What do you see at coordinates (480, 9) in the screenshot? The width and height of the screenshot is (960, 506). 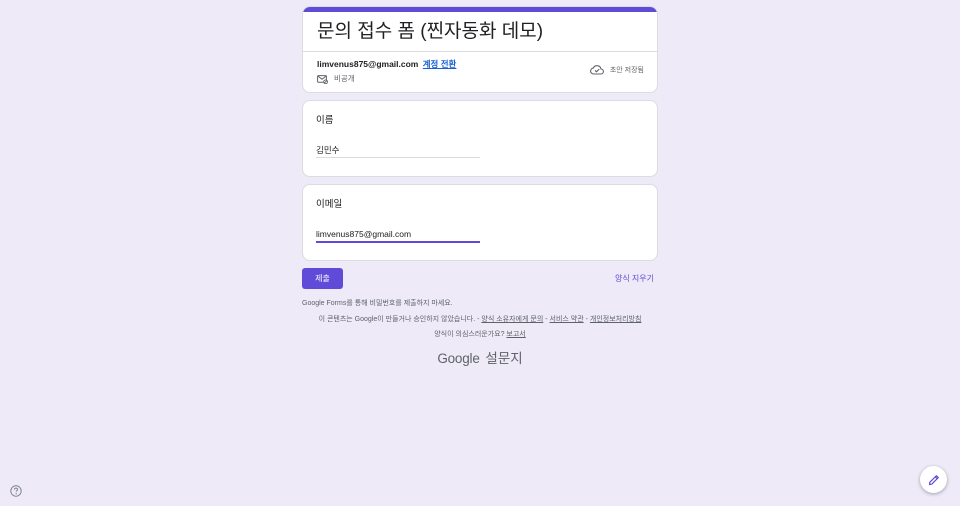 I see `header-accent-bar` at bounding box center [480, 9].